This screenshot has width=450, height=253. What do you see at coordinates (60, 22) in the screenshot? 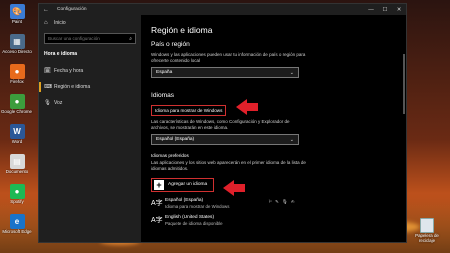
I see `nav-home-label: Inicio` at bounding box center [60, 22].